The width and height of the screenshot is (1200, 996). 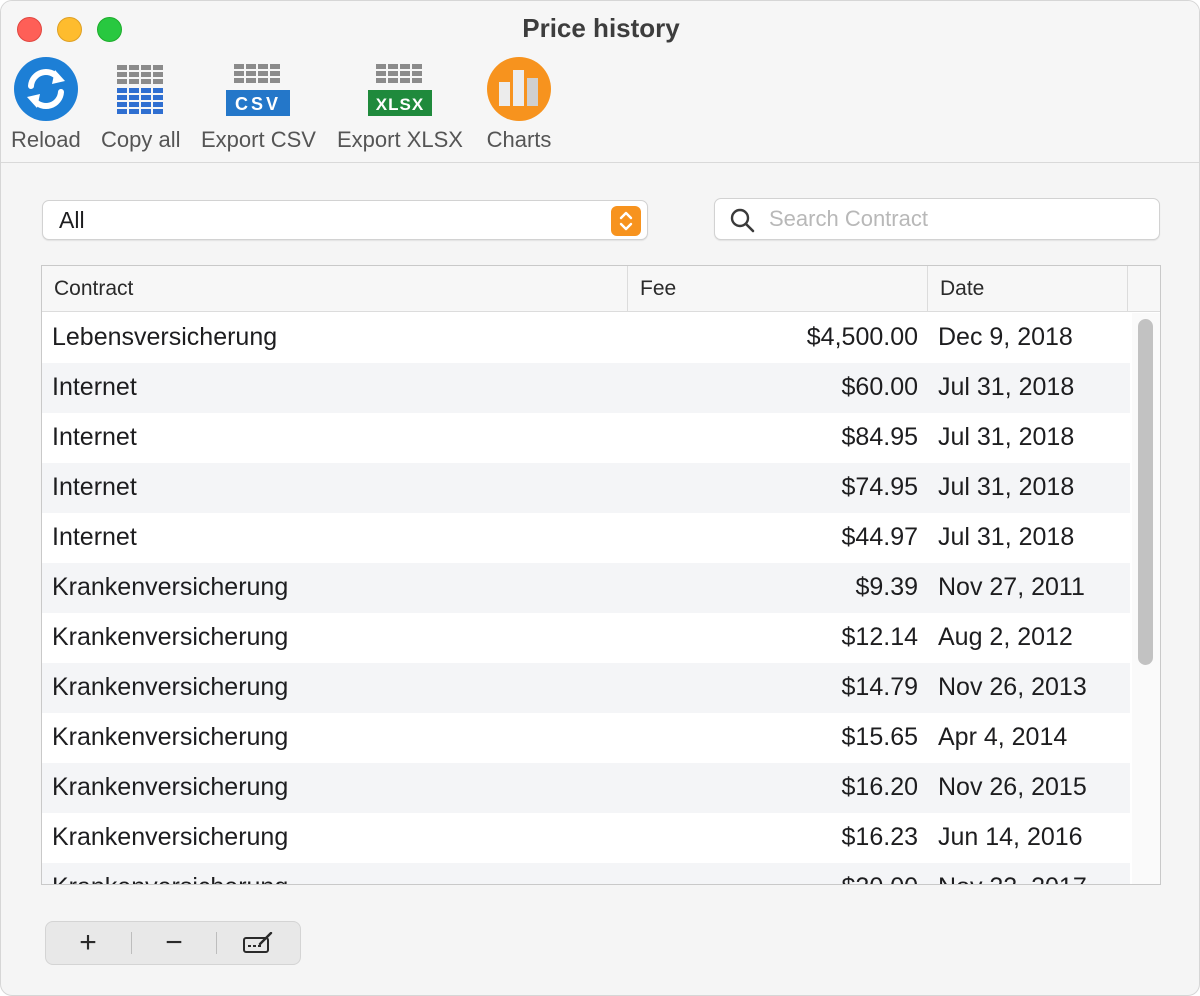 I want to click on cell-fee: $14.79, so click(x=879, y=687).